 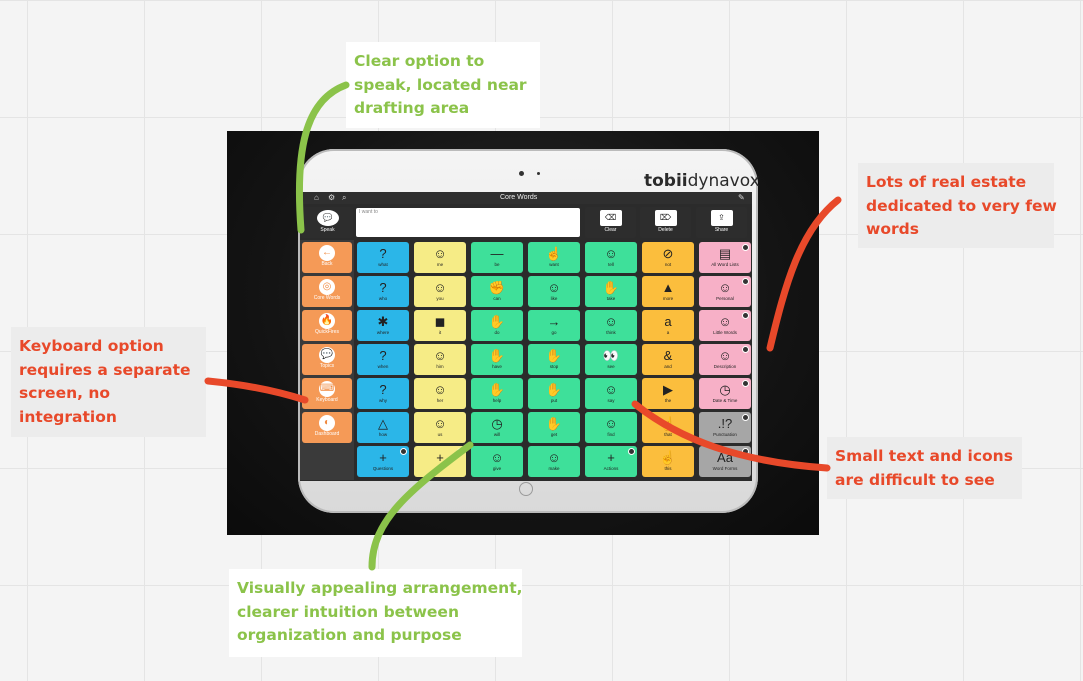 I want to click on speak-connector, so click(x=322, y=157).